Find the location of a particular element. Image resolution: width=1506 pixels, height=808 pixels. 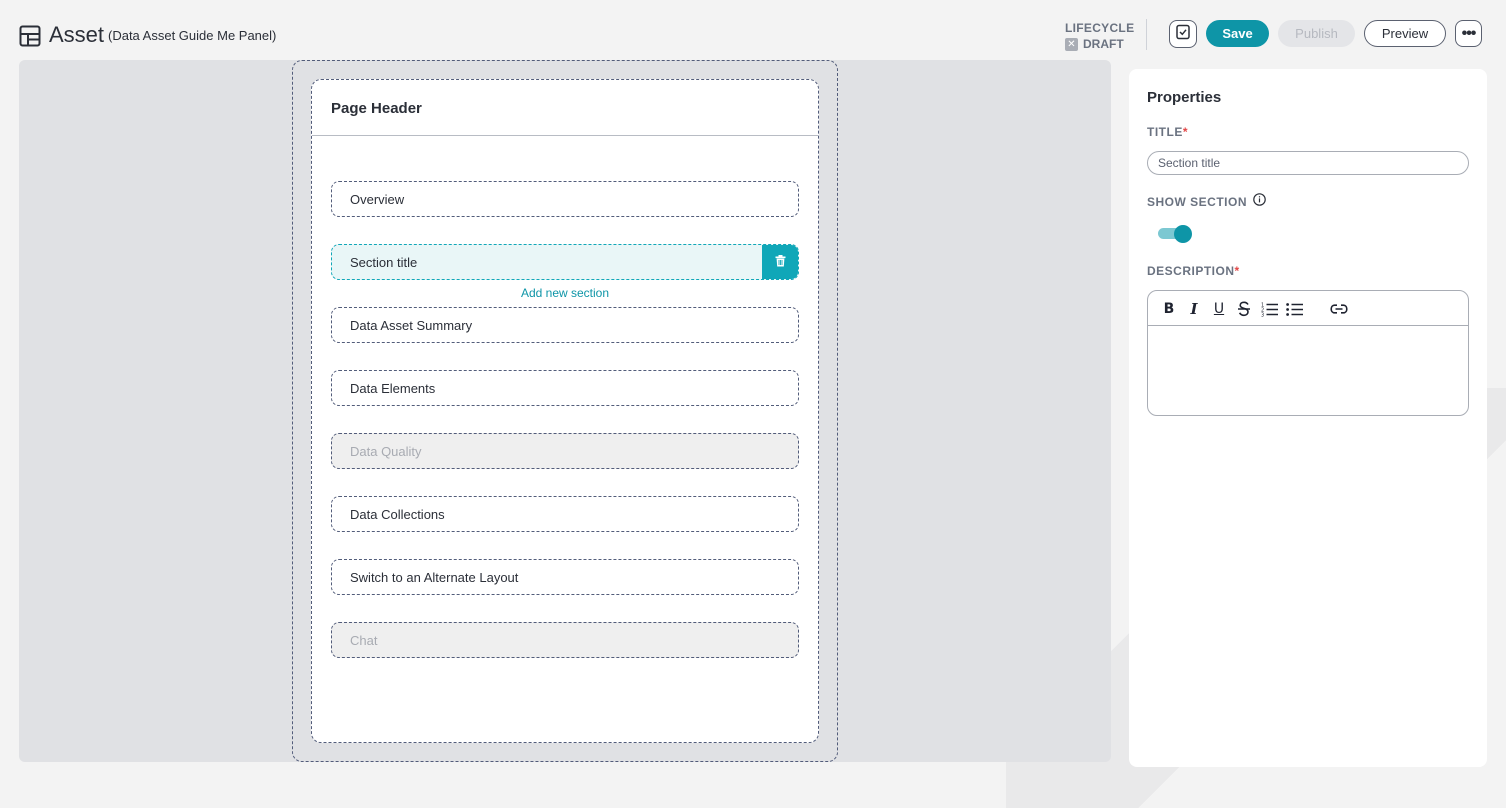

section-label: Switch to an Alternate Layout is located at coordinates (434, 577).